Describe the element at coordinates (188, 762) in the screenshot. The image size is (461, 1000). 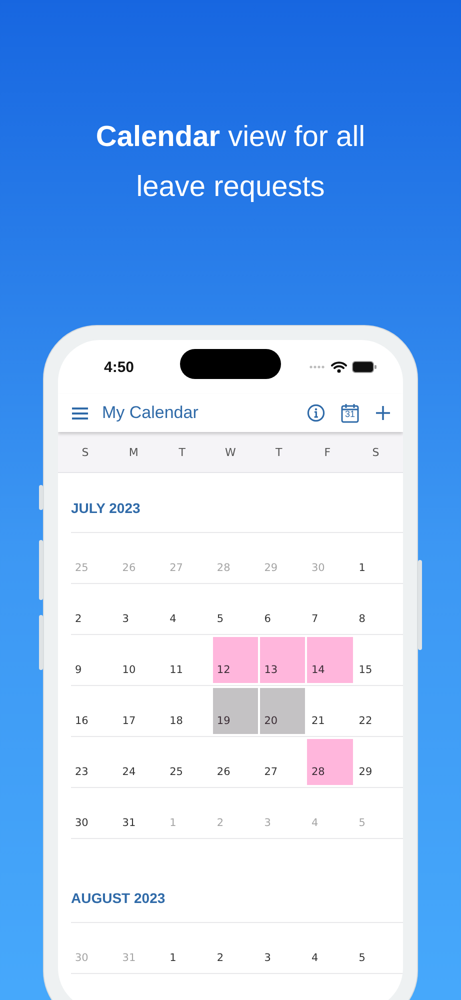
I see `calendar-day: 25` at that location.